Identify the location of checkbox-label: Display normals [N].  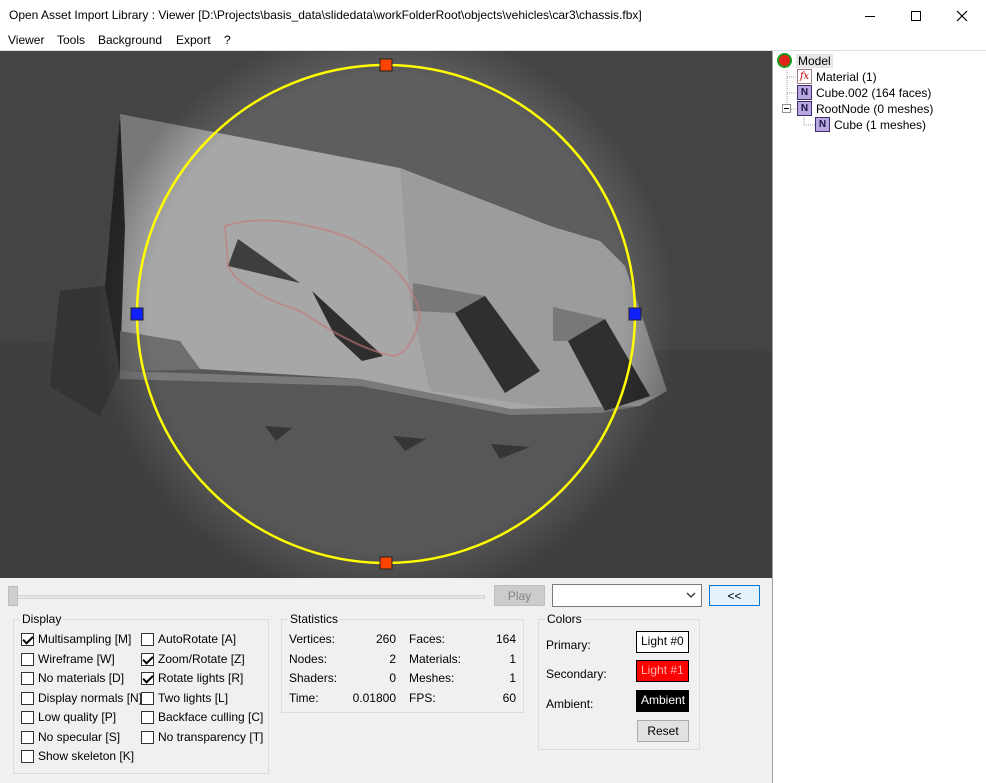
(90, 698).